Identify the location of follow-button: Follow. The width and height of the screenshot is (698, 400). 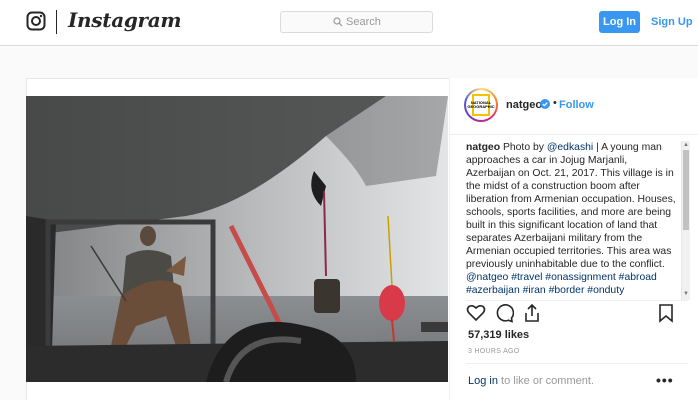
(576, 105).